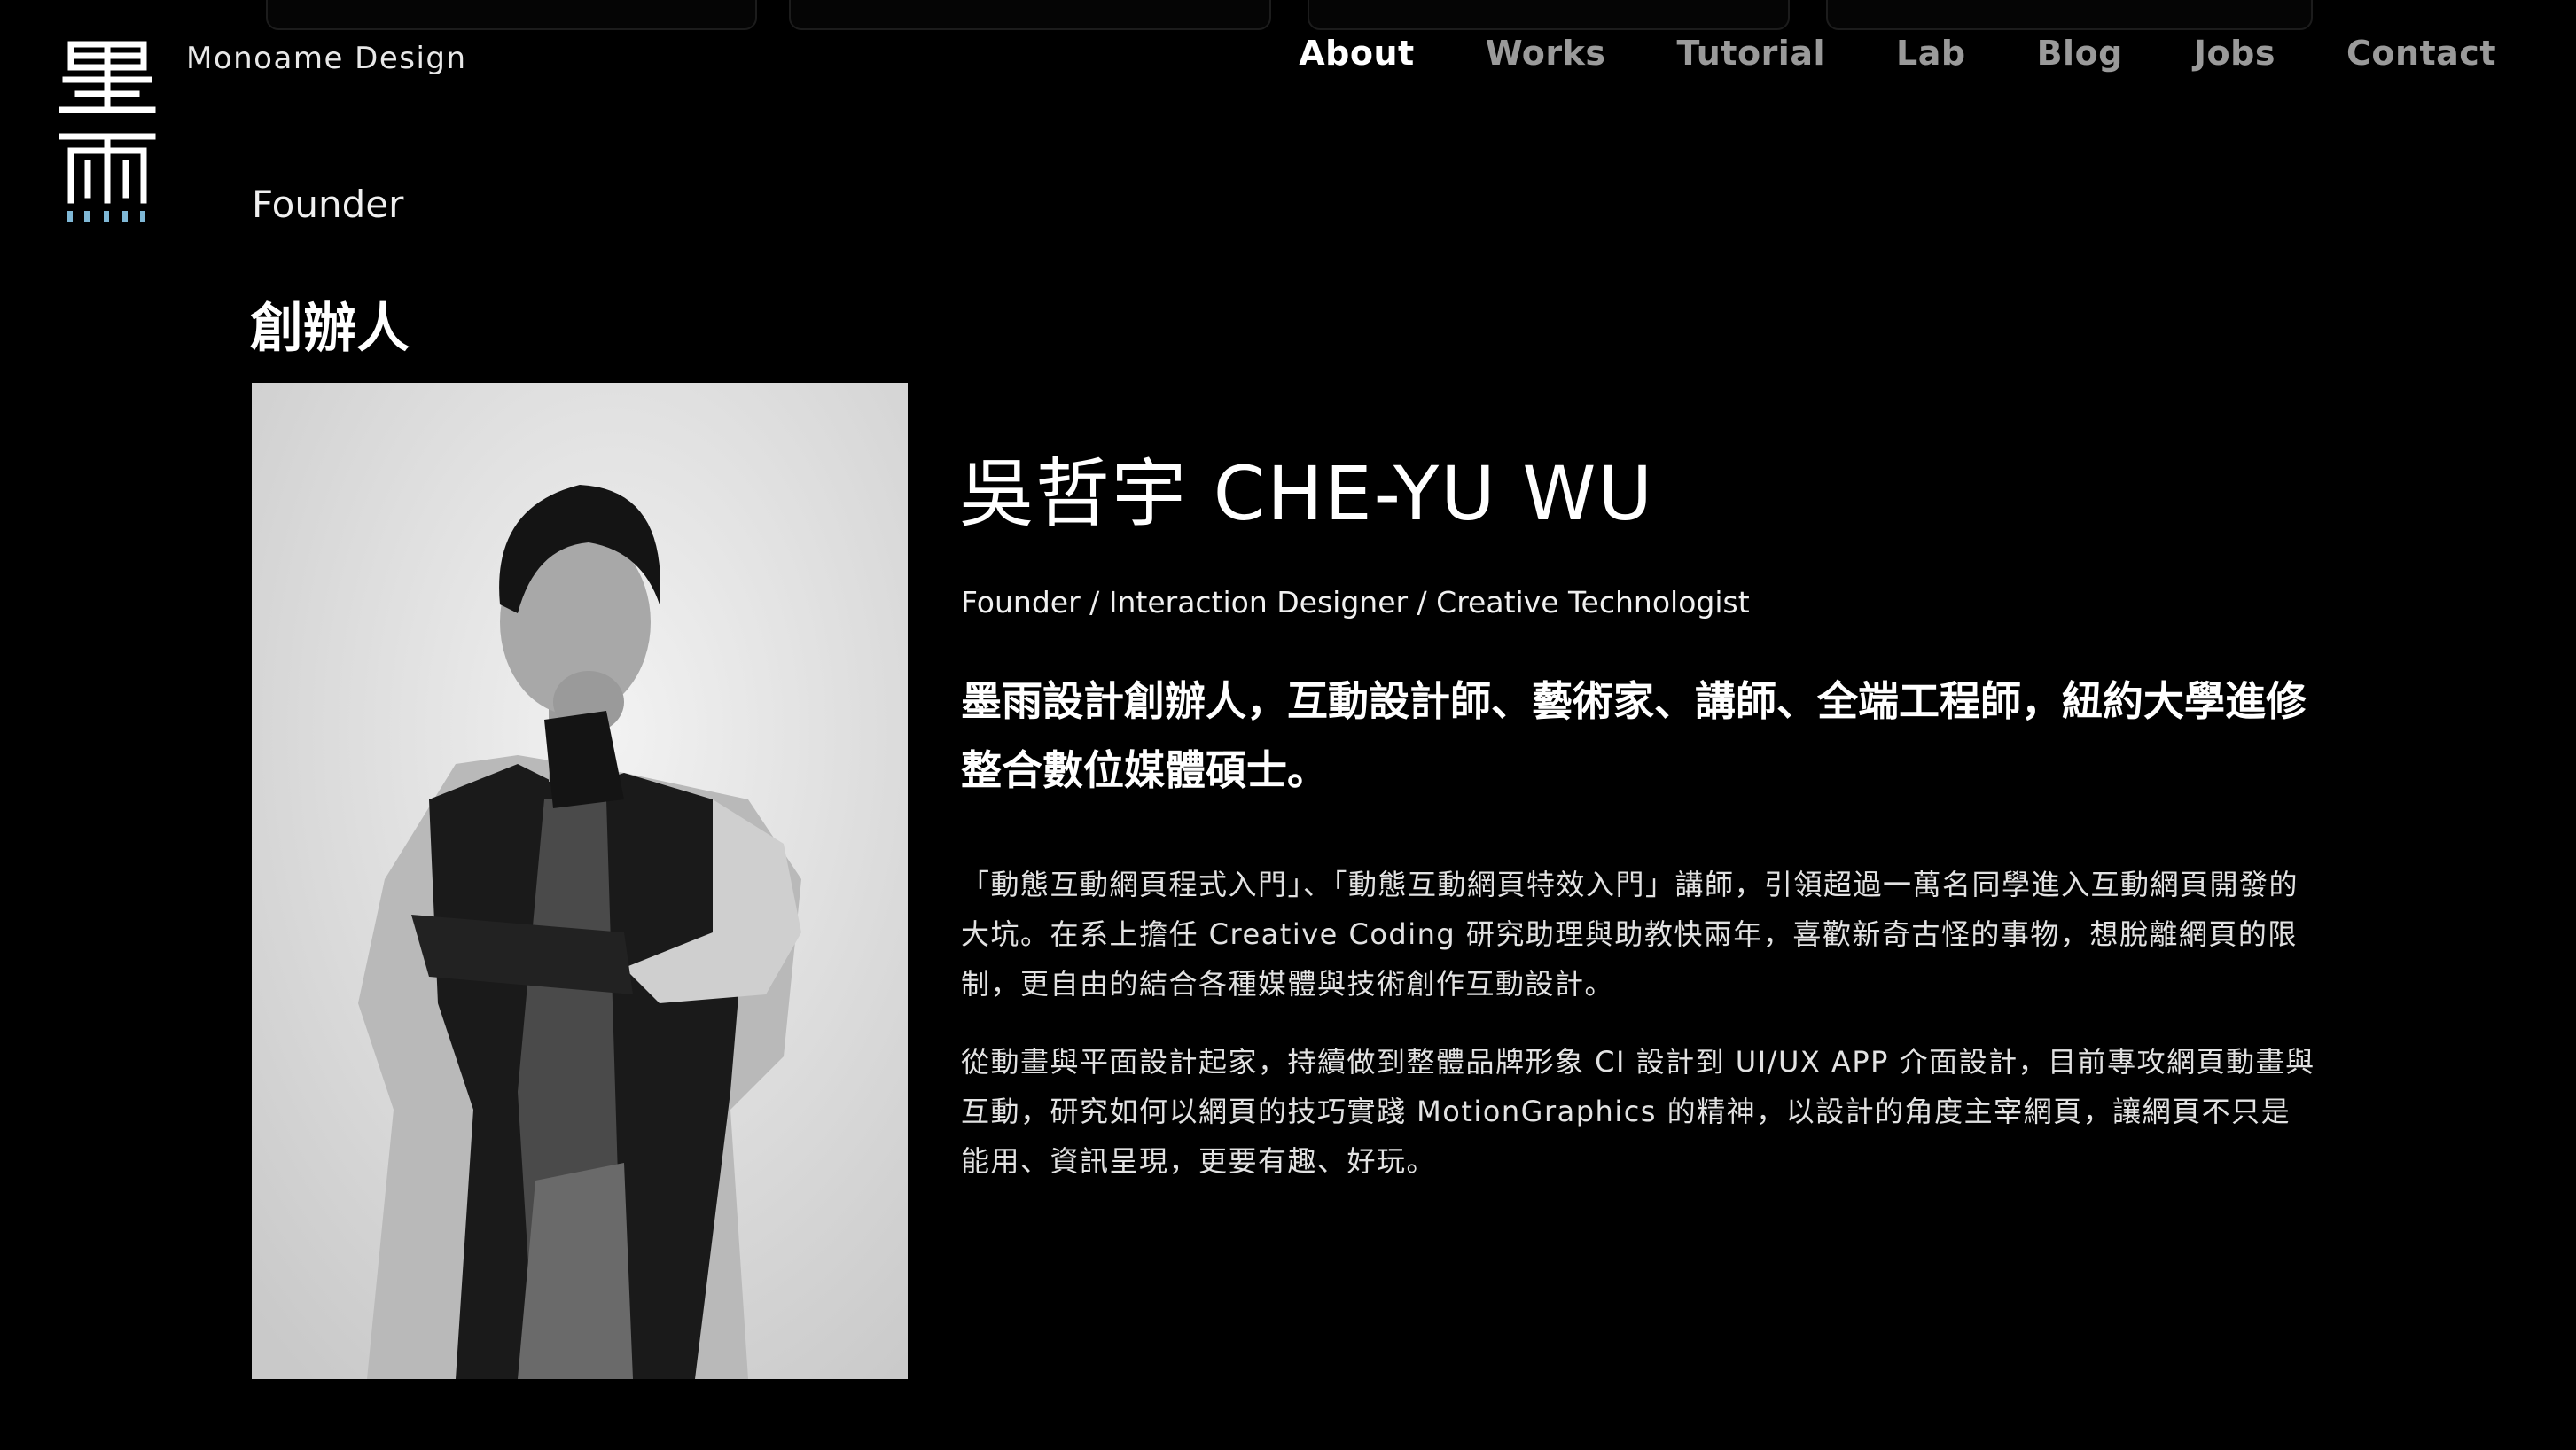  Describe the element at coordinates (2421, 53) in the screenshot. I see `nav-item-contact: Contact` at that location.